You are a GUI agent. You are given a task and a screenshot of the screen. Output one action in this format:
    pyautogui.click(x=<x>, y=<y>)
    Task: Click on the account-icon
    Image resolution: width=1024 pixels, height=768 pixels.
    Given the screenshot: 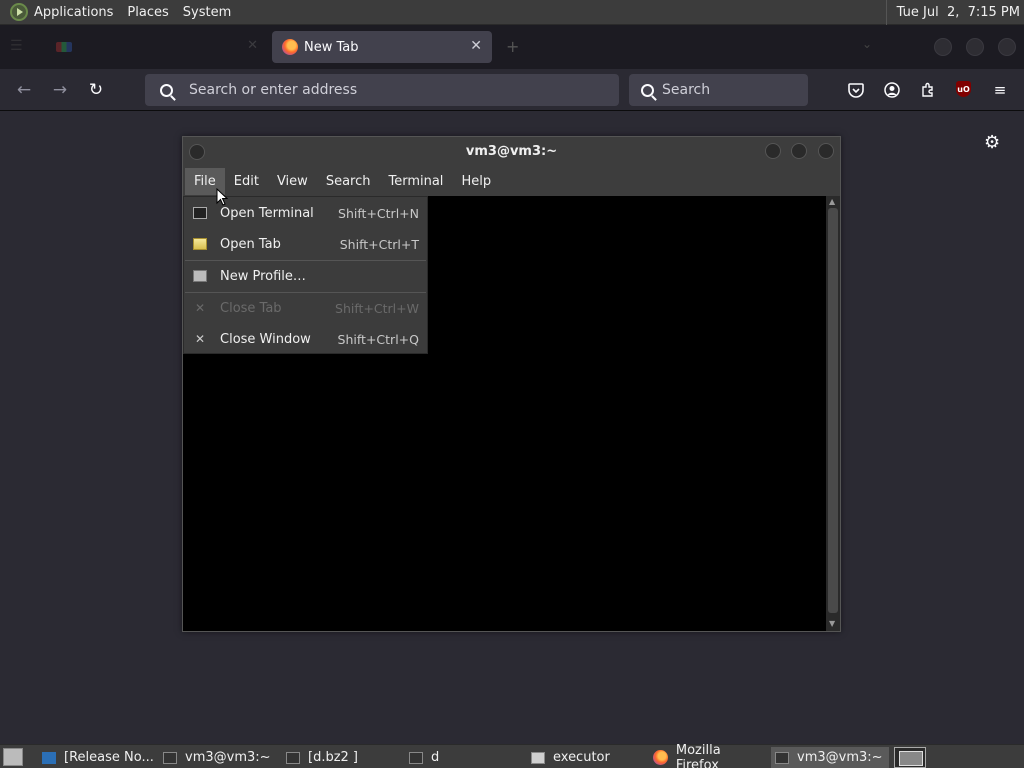 What is the action you would take?
    pyautogui.click(x=892, y=90)
    